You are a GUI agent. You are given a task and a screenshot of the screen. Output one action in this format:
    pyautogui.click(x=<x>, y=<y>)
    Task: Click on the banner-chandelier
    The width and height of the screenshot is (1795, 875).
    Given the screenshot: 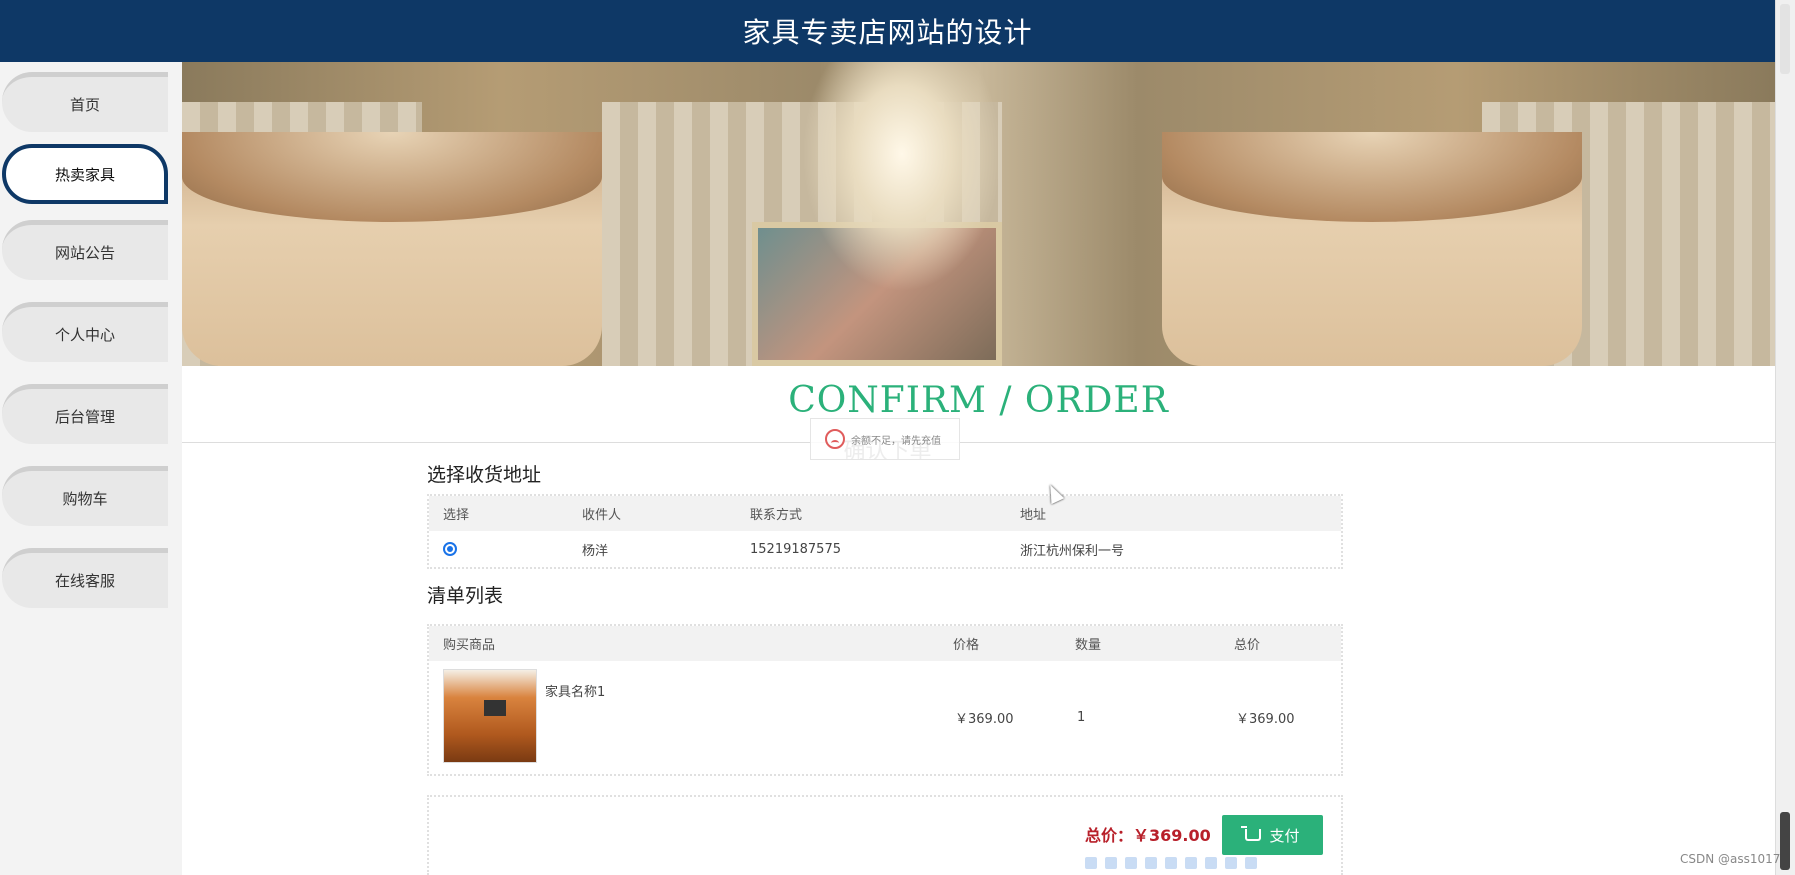 What is the action you would take?
    pyautogui.click(x=902, y=177)
    